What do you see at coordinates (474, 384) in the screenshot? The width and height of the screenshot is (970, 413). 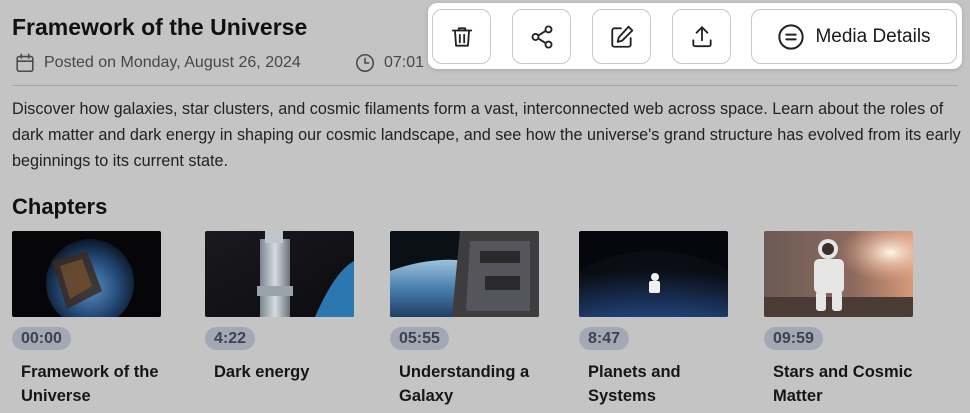 I see `chapter-title: Understanding a Galaxy` at bounding box center [474, 384].